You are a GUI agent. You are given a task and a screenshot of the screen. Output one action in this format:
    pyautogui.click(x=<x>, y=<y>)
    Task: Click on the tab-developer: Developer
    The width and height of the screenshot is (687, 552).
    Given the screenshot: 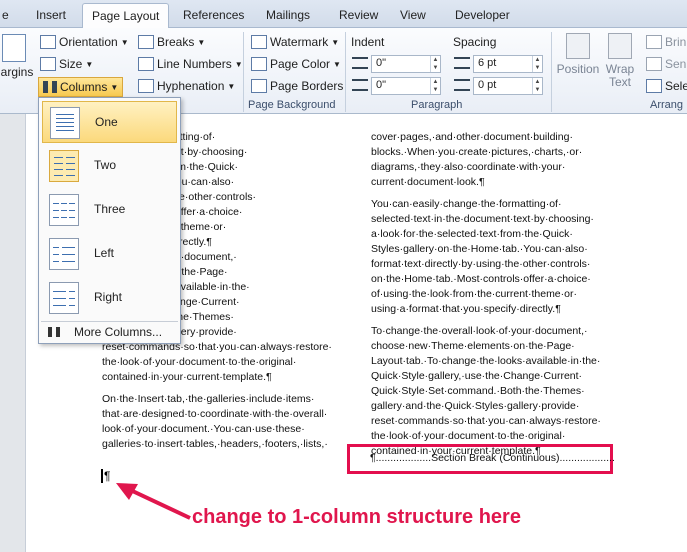 What is the action you would take?
    pyautogui.click(x=482, y=17)
    